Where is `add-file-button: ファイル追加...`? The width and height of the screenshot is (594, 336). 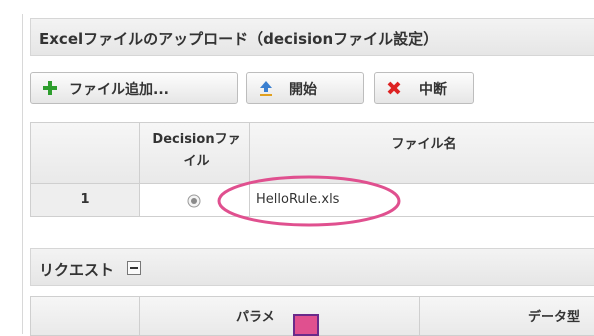
add-file-button: ファイル追加... is located at coordinates (134, 88).